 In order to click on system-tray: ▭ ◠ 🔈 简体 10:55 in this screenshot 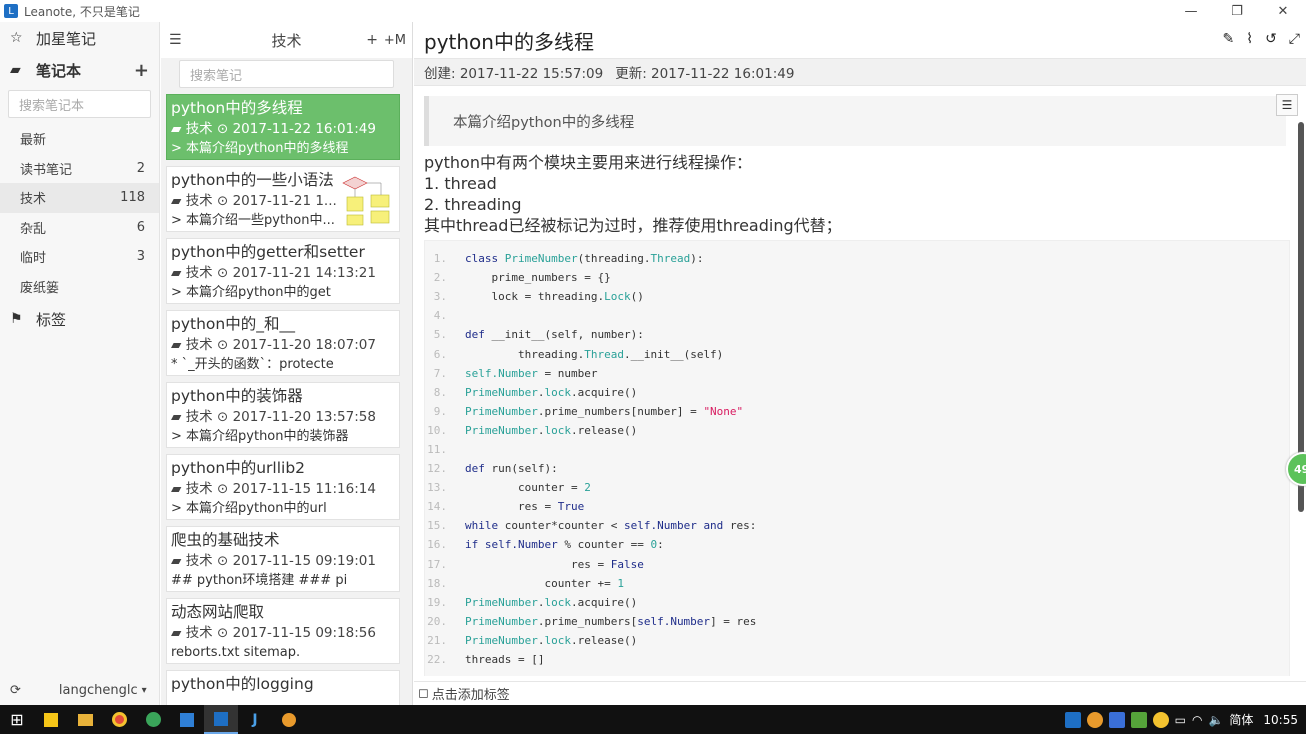, I will do `click(1181, 719)`.